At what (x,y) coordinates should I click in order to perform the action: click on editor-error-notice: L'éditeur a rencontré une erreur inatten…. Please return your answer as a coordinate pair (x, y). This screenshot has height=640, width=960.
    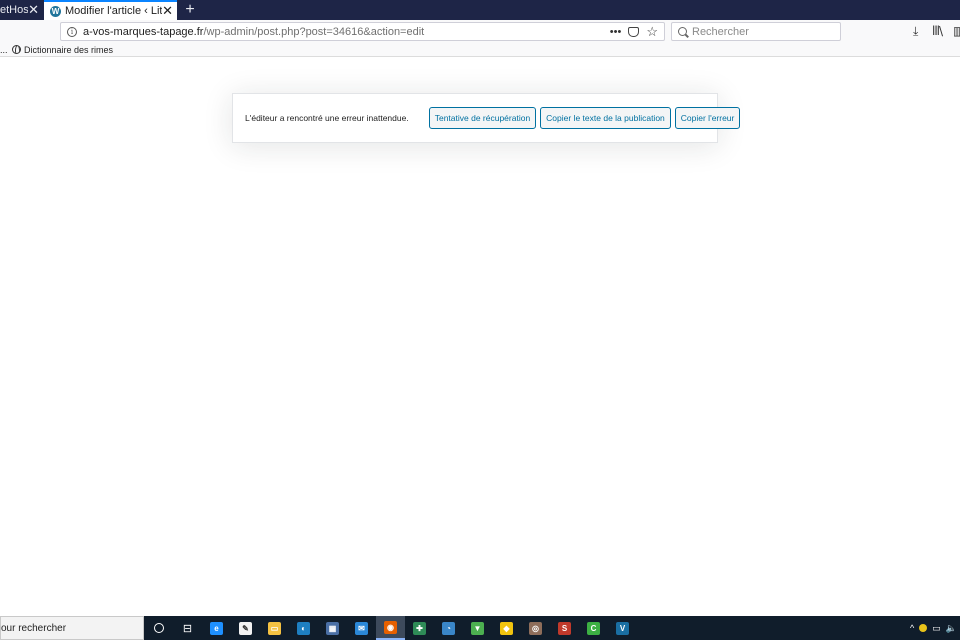
    Looking at the image, I should click on (486, 118).